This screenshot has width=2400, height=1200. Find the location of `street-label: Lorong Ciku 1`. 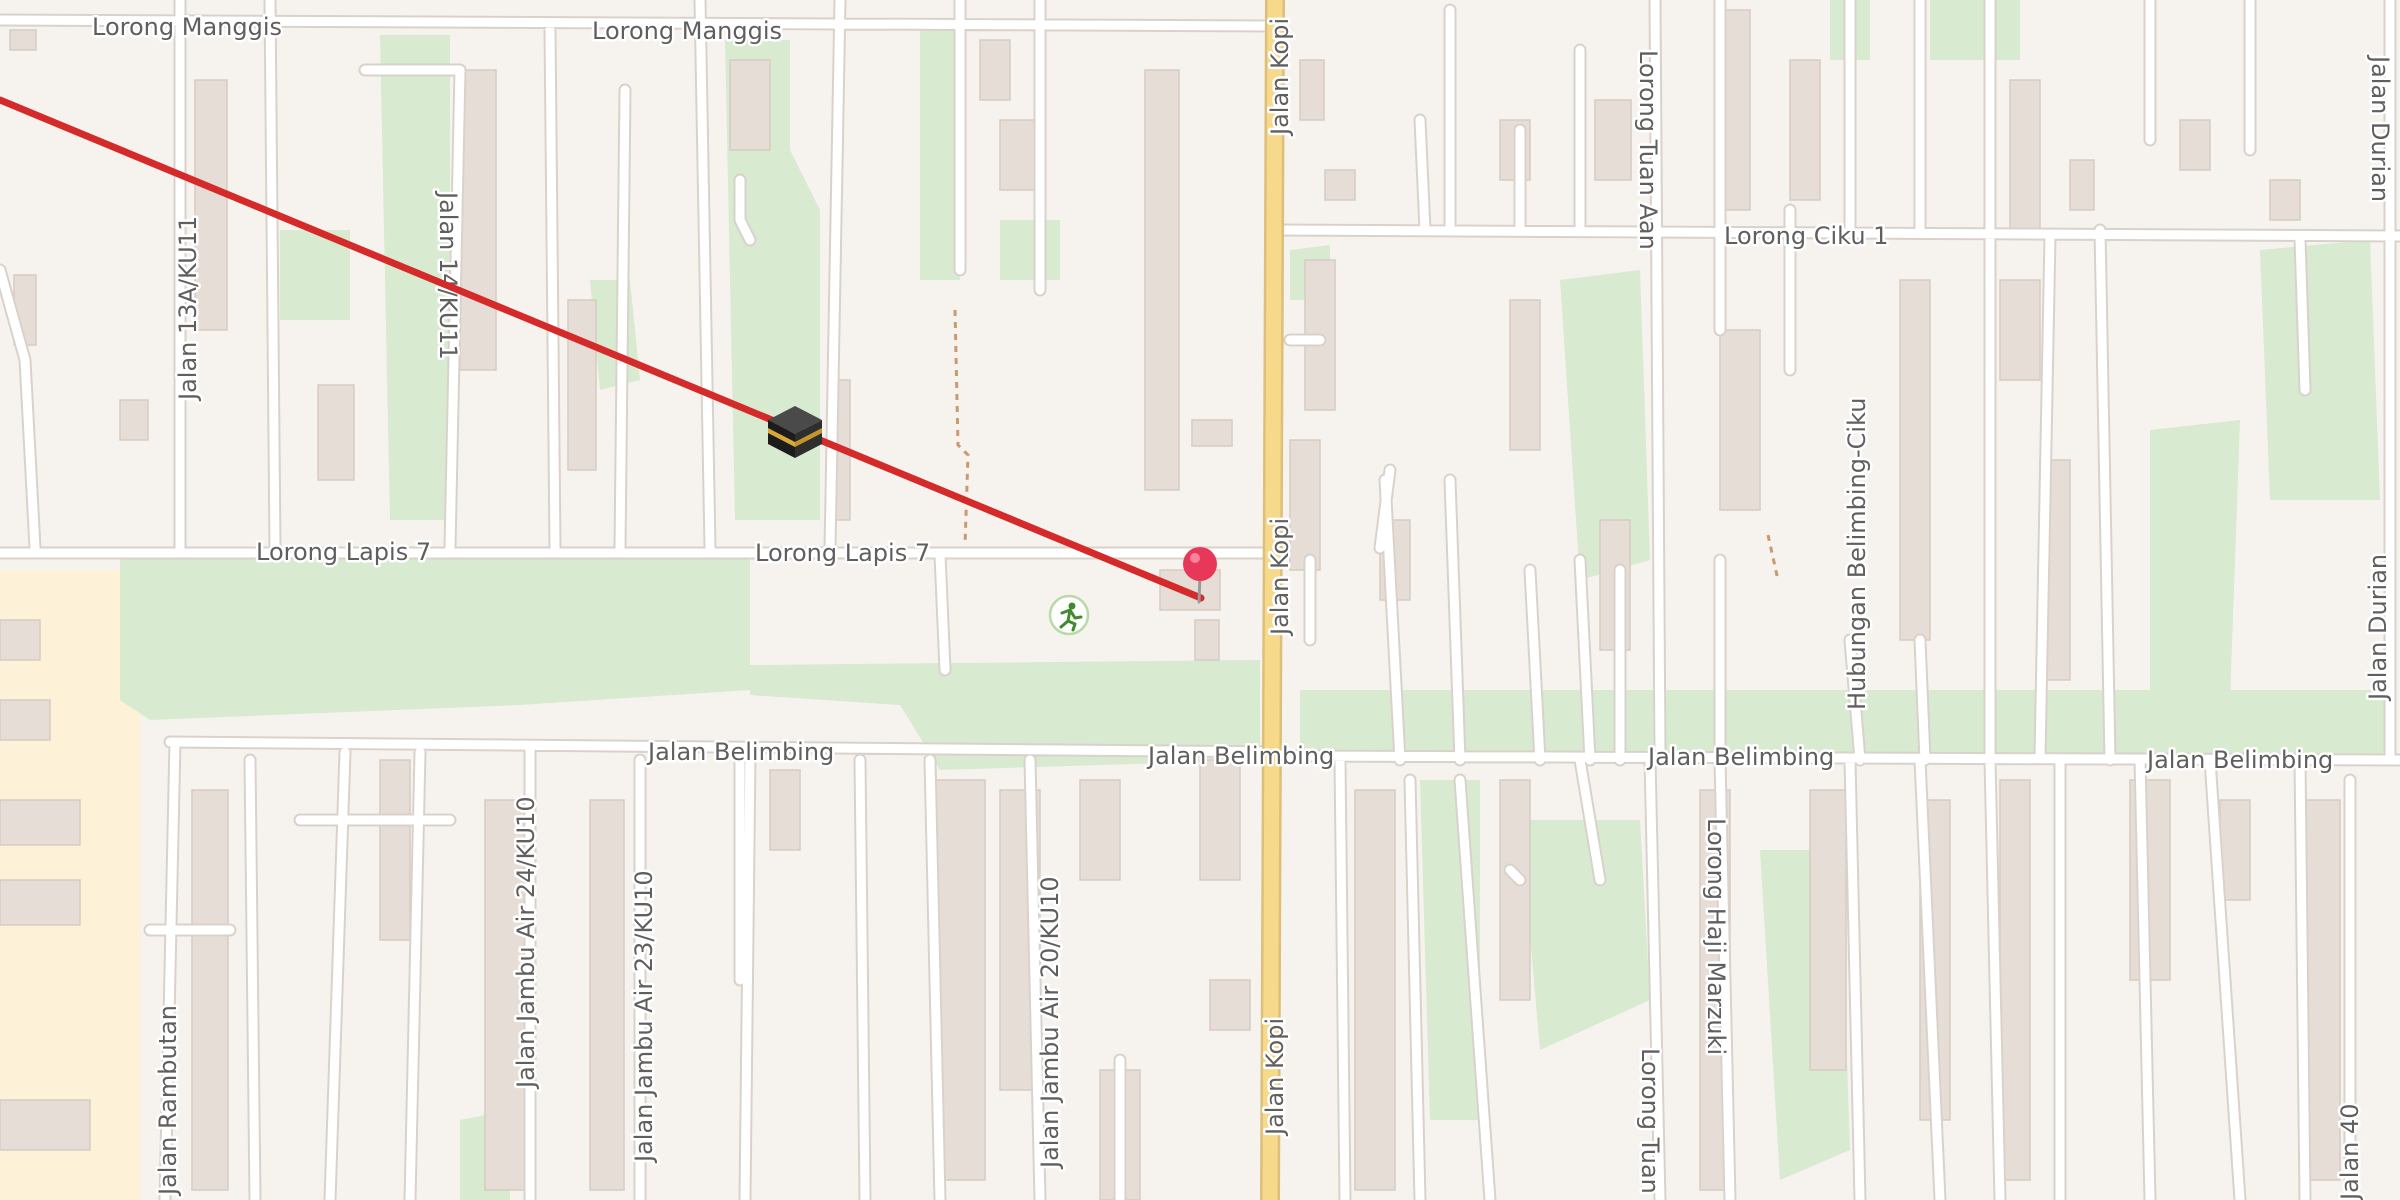

street-label: Lorong Ciku 1 is located at coordinates (1806, 236).